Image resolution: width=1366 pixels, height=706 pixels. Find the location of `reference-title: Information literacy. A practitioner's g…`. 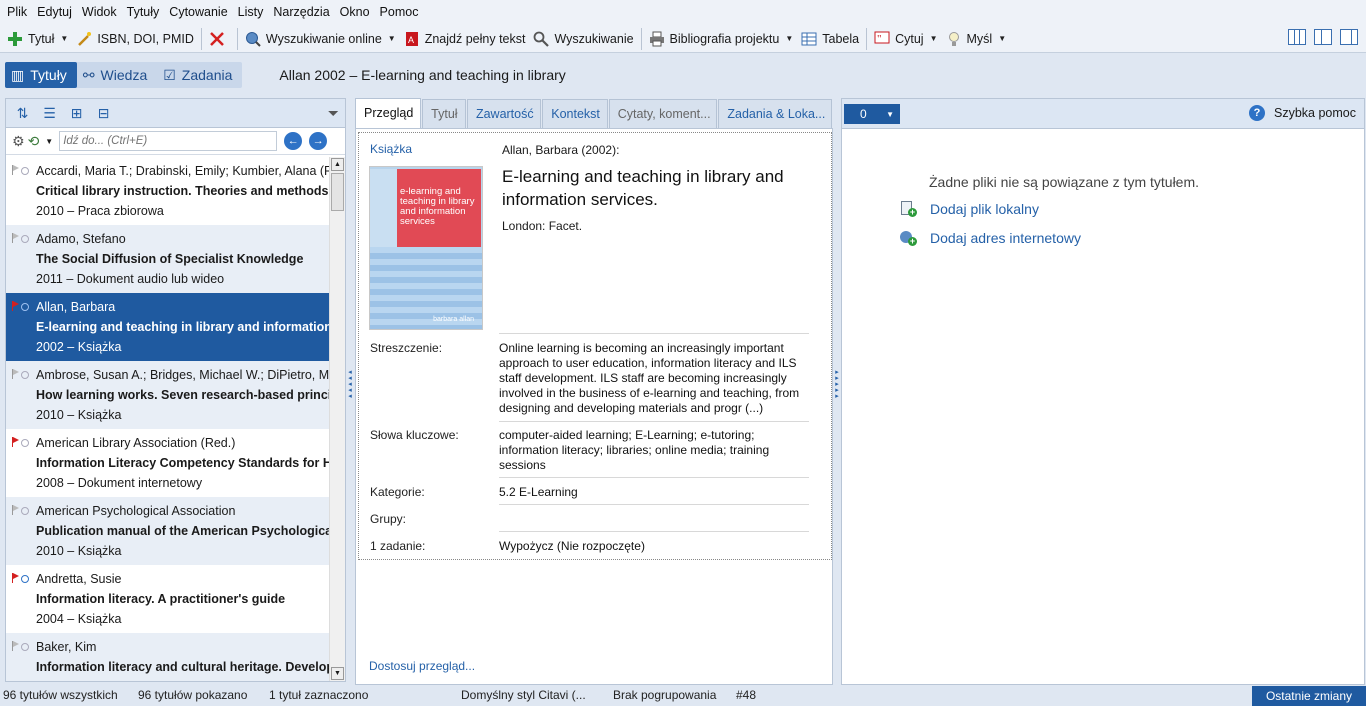

reference-title: Information literacy. A practitioner's g… is located at coordinates (161, 599).